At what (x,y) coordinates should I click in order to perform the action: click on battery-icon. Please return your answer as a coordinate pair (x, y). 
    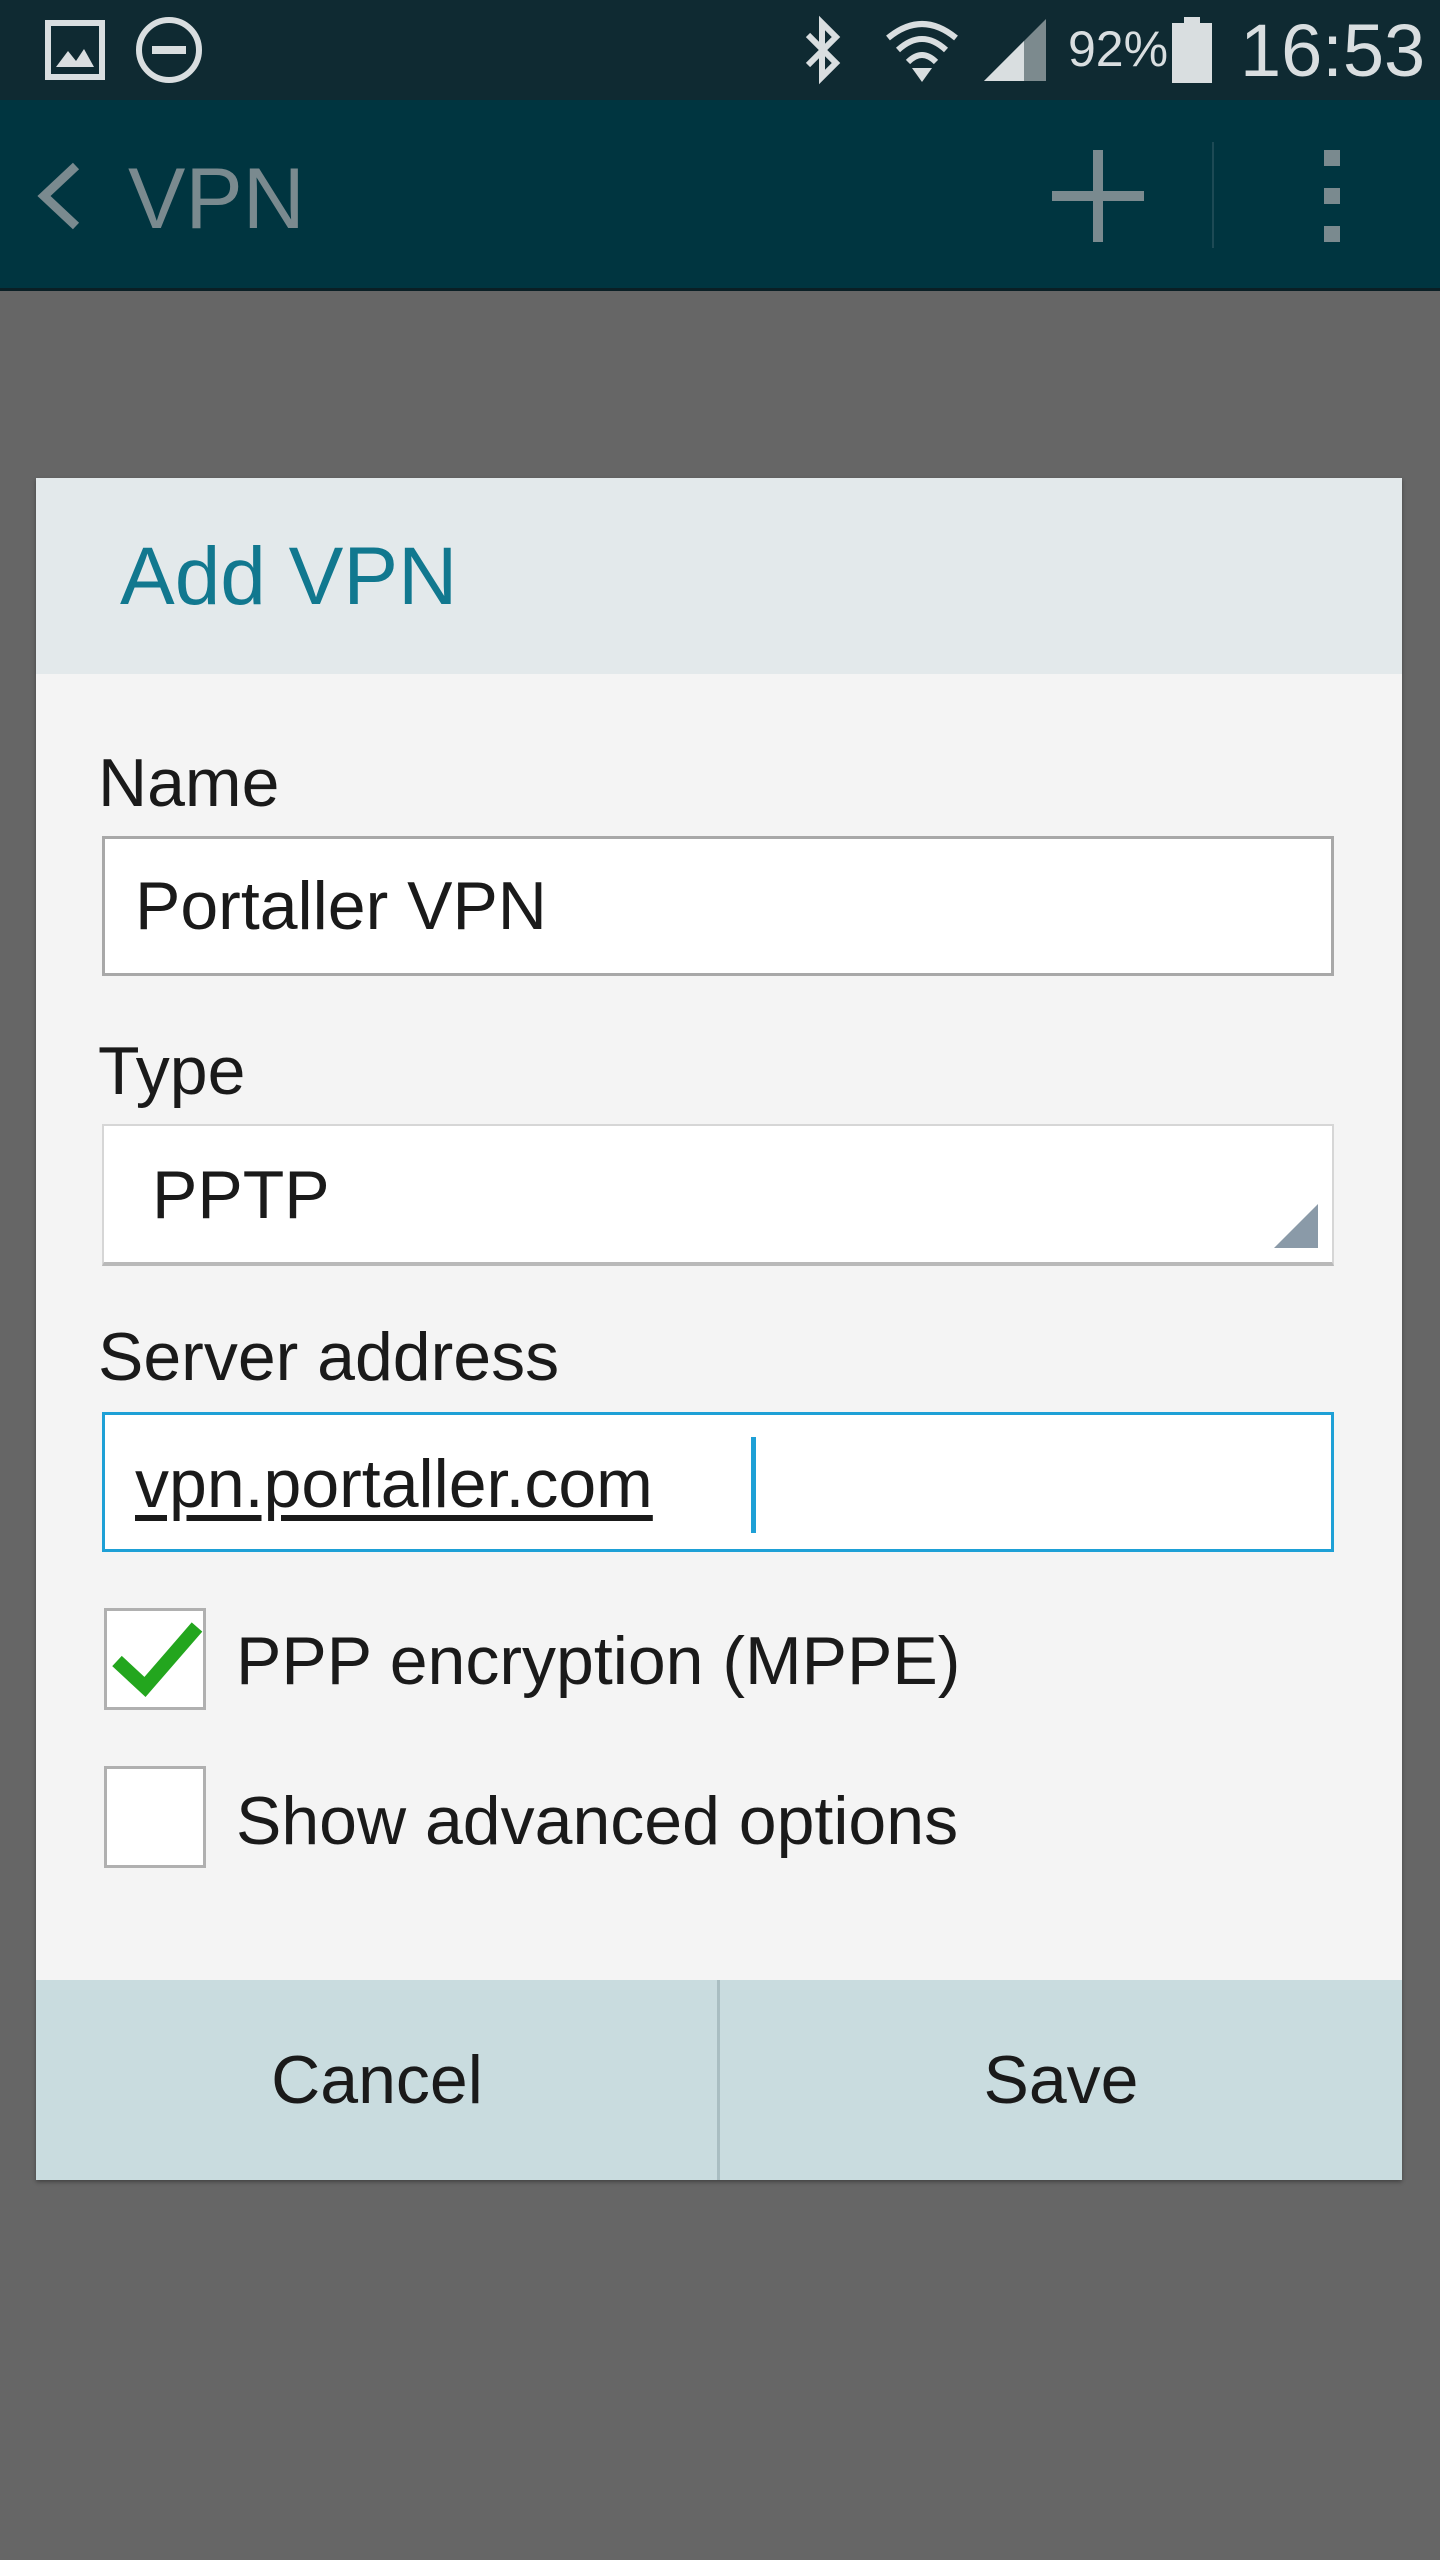
    Looking at the image, I should click on (1192, 50).